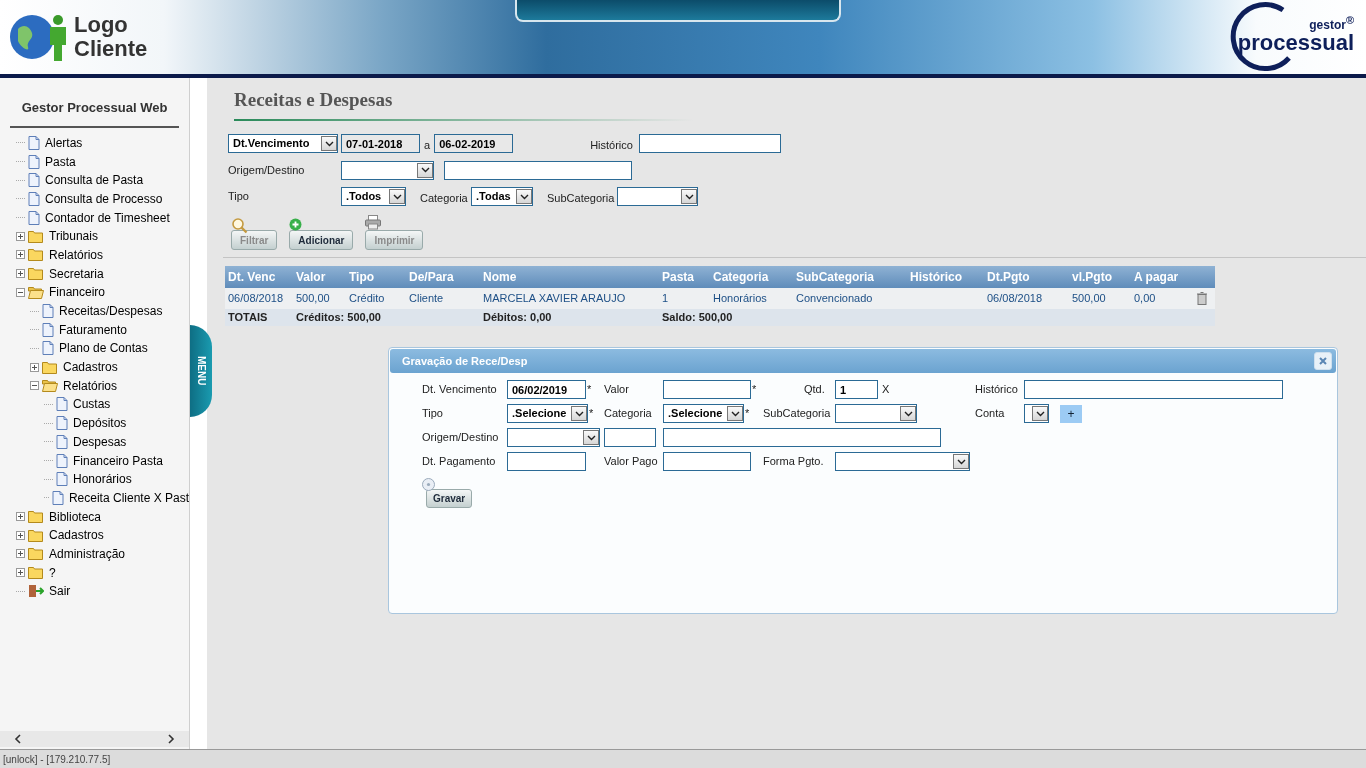  Describe the element at coordinates (95, 404) in the screenshot. I see `tree-item: Custas` at that location.